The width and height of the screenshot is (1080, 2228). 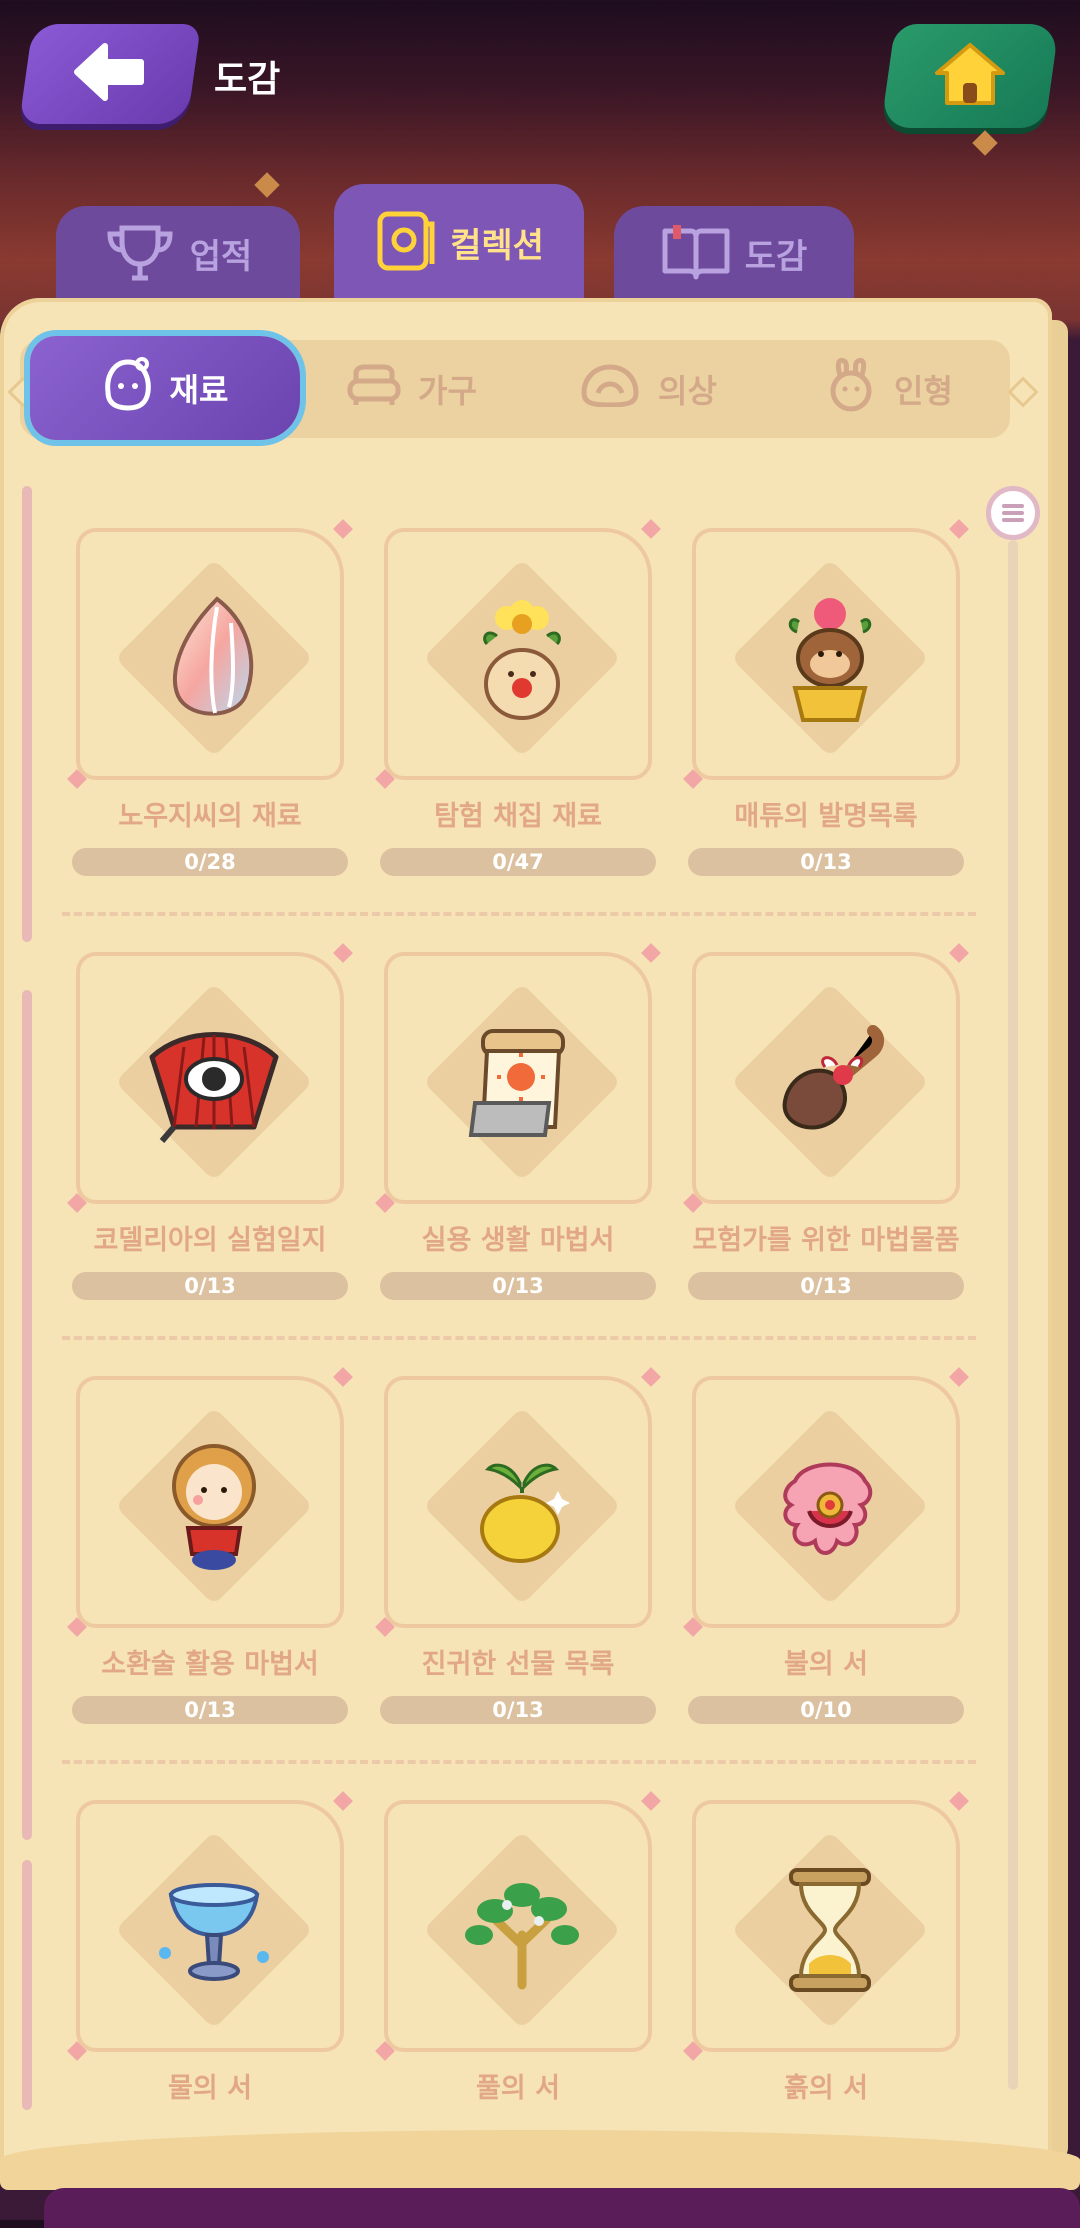 What do you see at coordinates (830, 1930) in the screenshot?
I see `hourglass-icon` at bounding box center [830, 1930].